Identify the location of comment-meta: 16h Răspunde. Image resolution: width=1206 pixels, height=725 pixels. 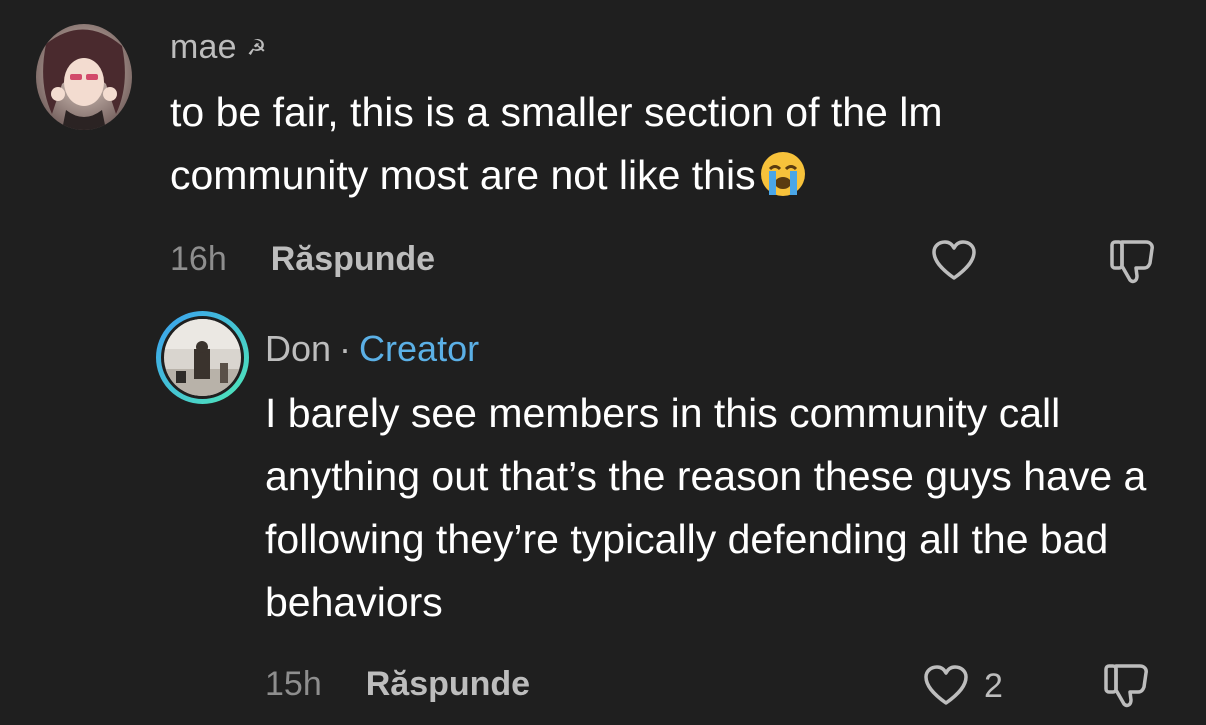
(302, 259).